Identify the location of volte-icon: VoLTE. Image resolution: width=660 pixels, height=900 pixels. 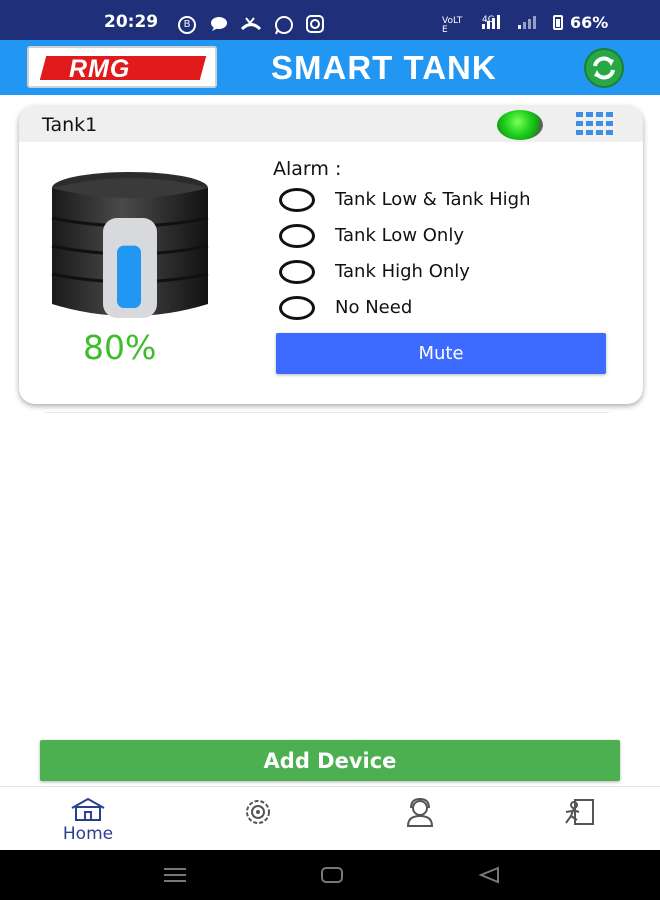
(452, 25).